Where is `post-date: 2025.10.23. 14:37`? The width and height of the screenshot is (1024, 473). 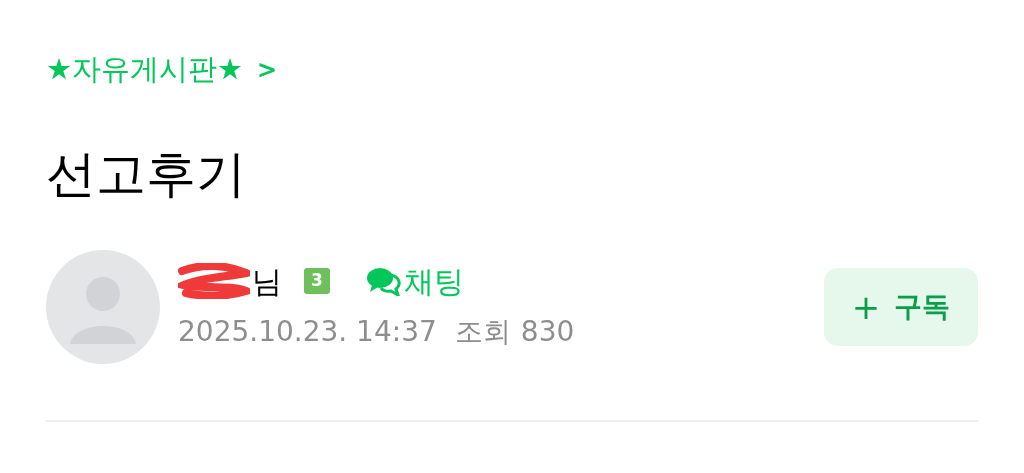 post-date: 2025.10.23. 14:37 is located at coordinates (307, 332).